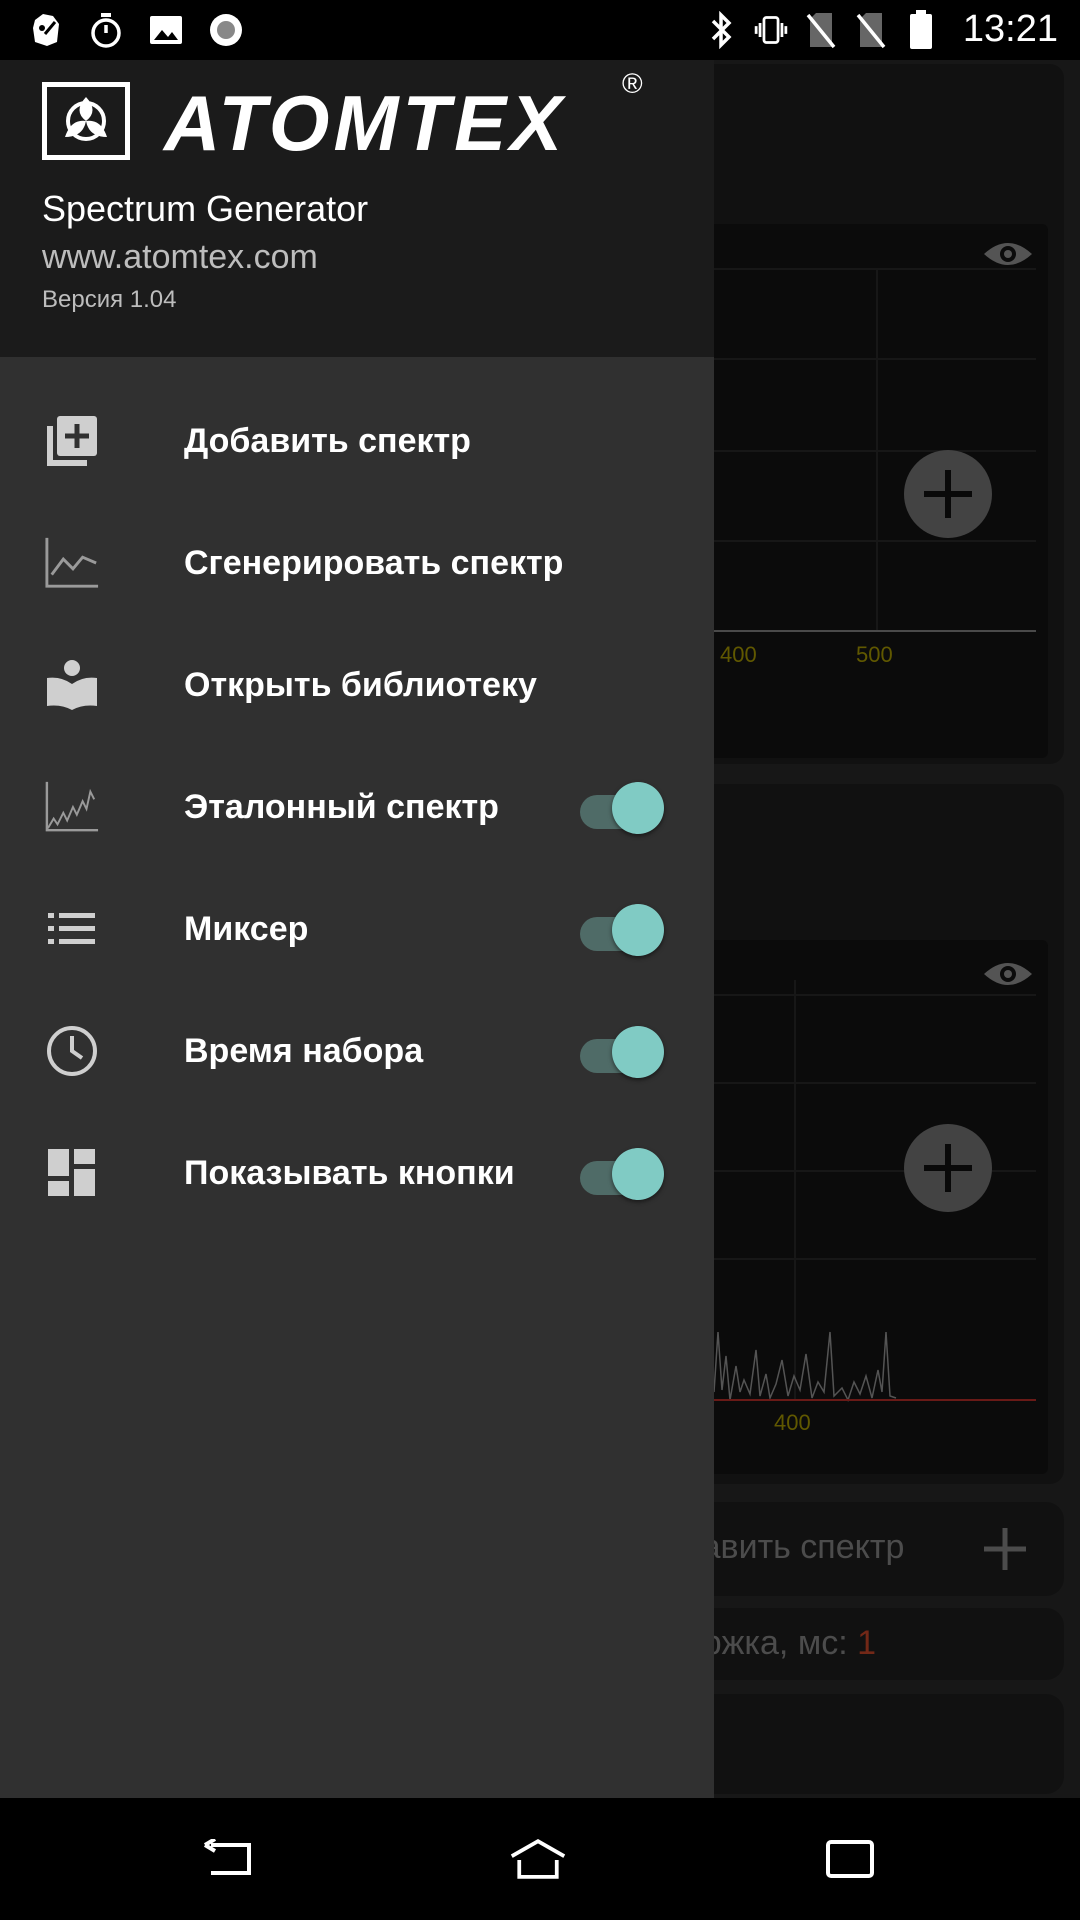 This screenshot has width=1080, height=1920. Describe the element at coordinates (623, 807) in the screenshot. I see `reference-spectrum-toggle` at that location.